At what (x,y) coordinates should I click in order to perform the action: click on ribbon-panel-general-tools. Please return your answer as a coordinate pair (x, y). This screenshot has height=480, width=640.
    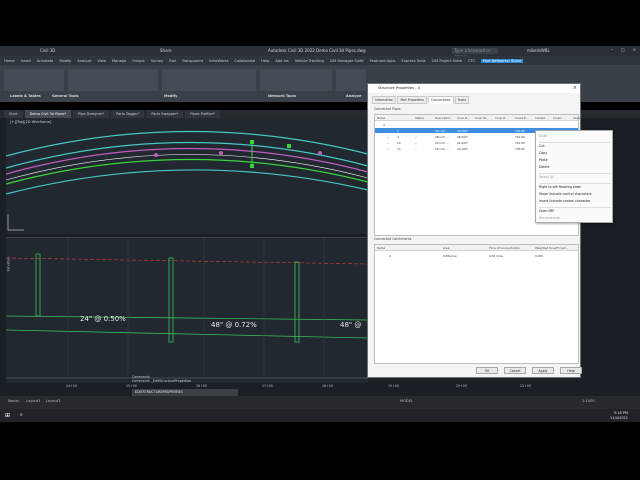
    Looking at the image, I should click on (113, 80).